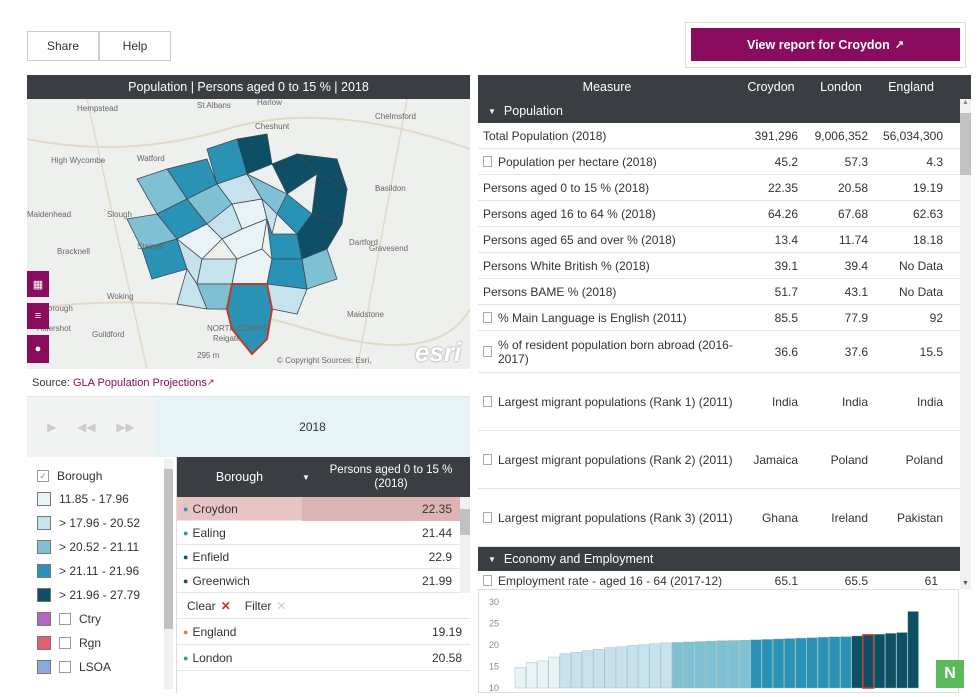 The height and width of the screenshot is (697, 978). Describe the element at coordinates (101, 523) in the screenshot. I see `legend-item: > 17.96 - 20.52` at that location.